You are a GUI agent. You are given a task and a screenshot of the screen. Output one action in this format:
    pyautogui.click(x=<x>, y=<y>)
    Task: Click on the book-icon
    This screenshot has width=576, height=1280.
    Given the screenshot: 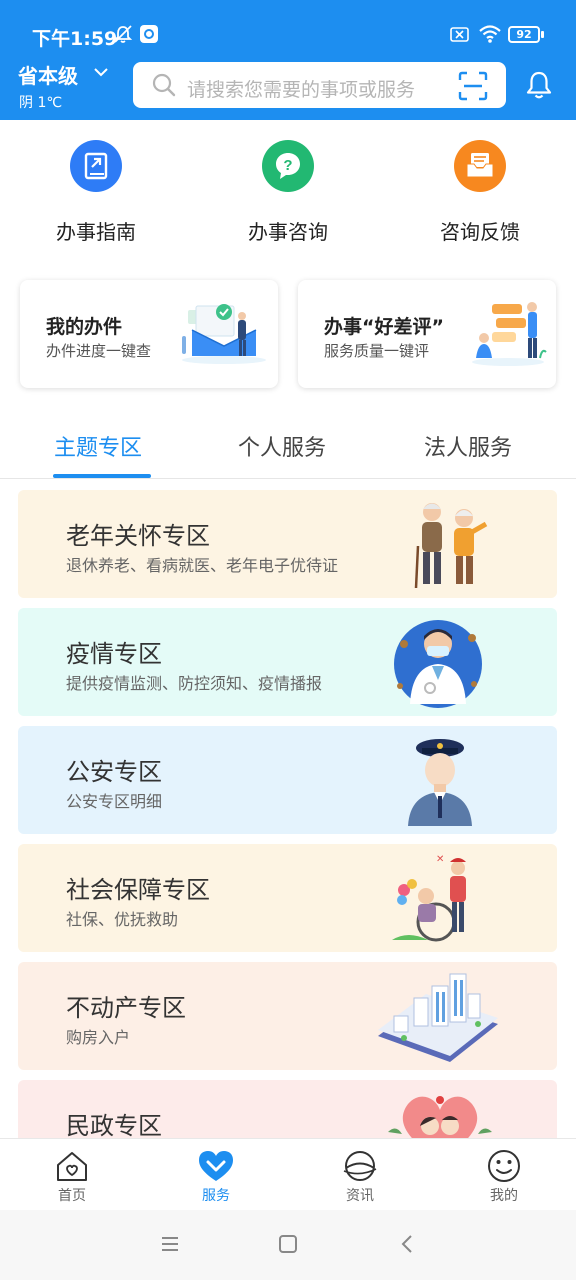 What is the action you would take?
    pyautogui.click(x=96, y=166)
    